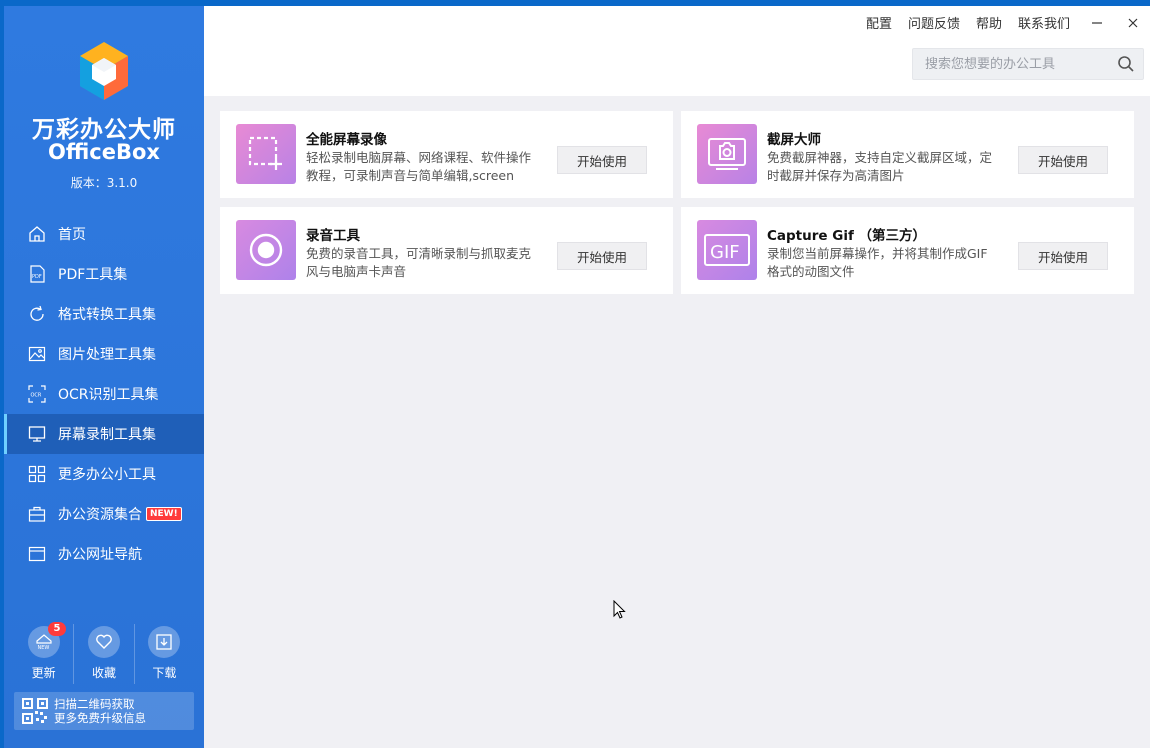 This screenshot has height=748, width=1150. I want to click on update-label: 更新, so click(43, 673).